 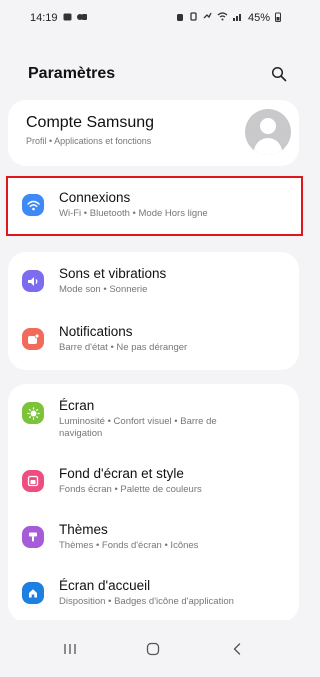 I want to click on settings-item-themes: Thèmes Thèmes • Fonds d'écran • Icônes, so click(x=153, y=538).